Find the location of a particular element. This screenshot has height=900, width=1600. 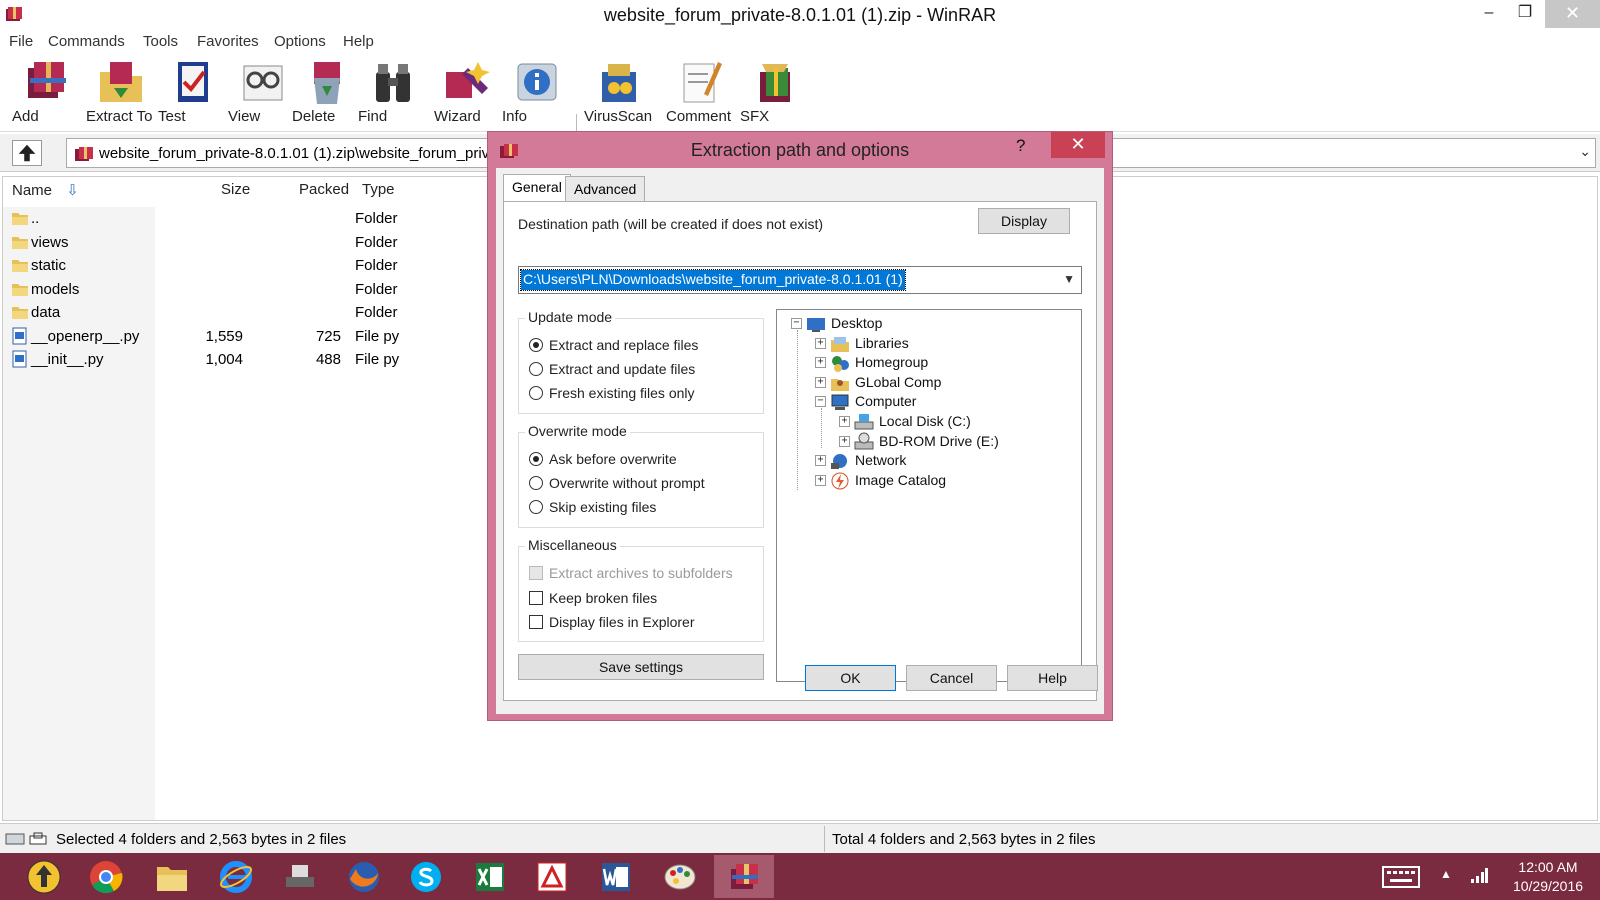

radio-ask-before-overwrite: Ask before overwrite is located at coordinates (603, 459).